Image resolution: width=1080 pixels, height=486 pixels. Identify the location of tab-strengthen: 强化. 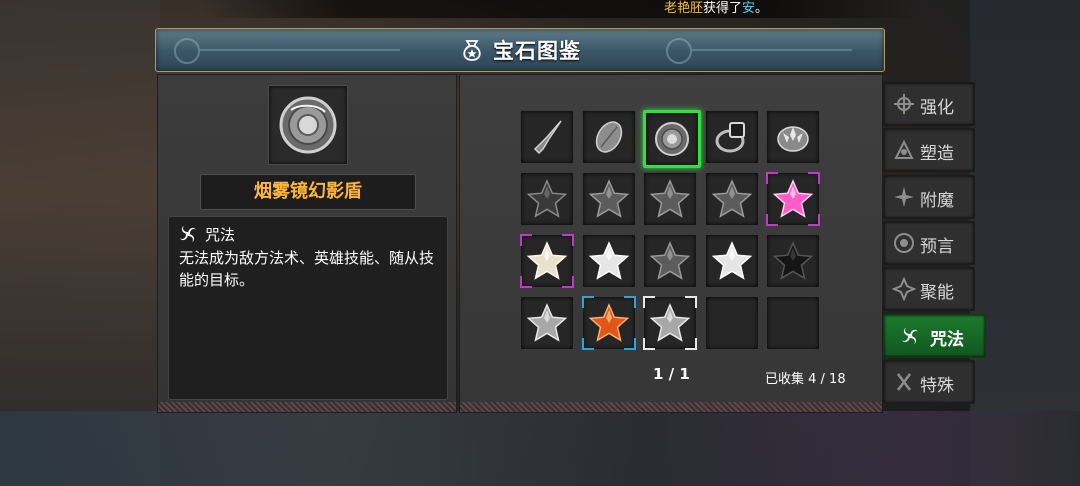
(929, 104).